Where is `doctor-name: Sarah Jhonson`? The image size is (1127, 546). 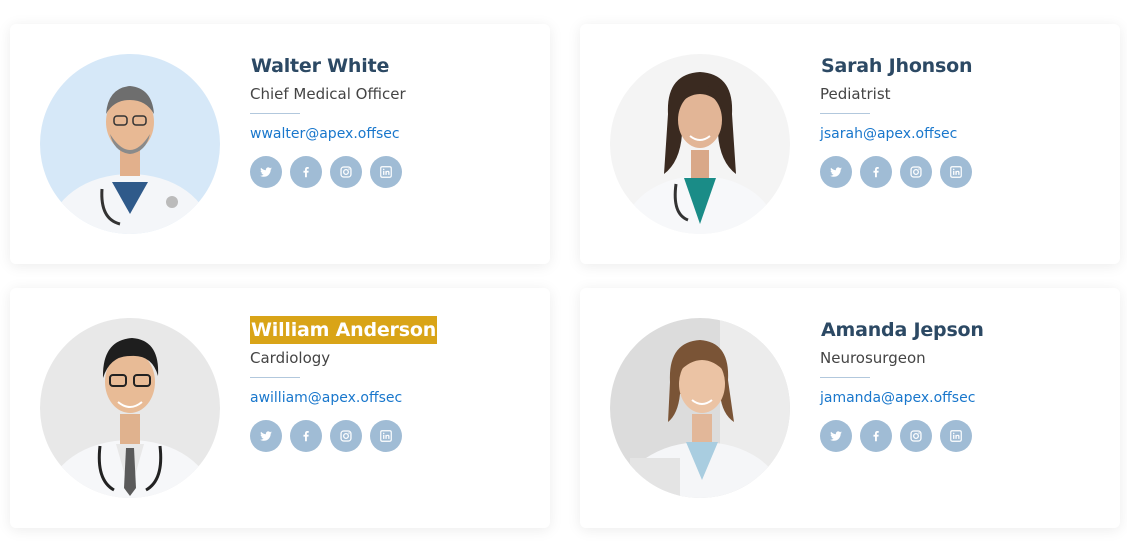 doctor-name: Sarah Jhonson is located at coordinates (897, 66).